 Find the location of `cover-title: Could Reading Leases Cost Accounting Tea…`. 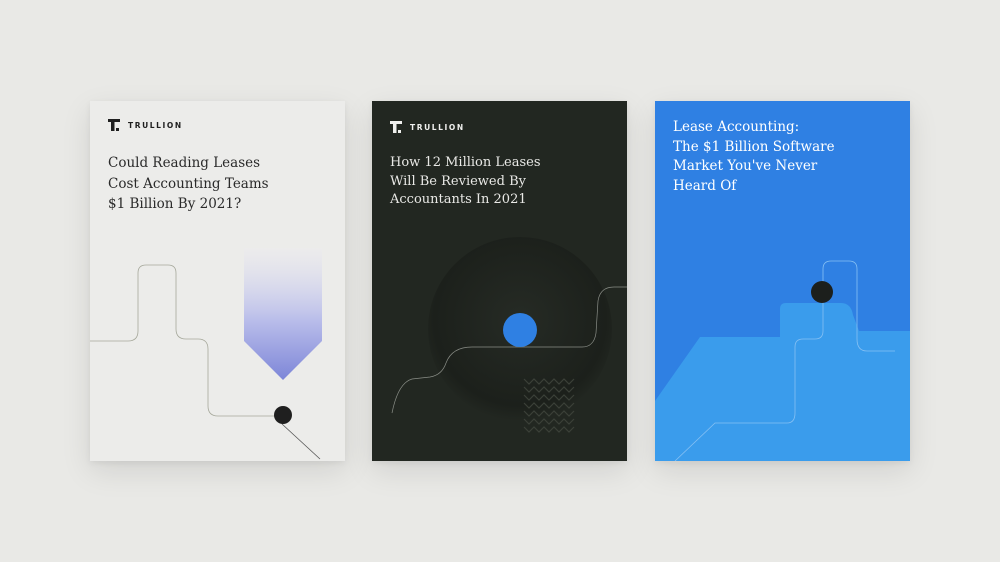

cover-title: Could Reading Leases Cost Accounting Tea… is located at coordinates (188, 183).